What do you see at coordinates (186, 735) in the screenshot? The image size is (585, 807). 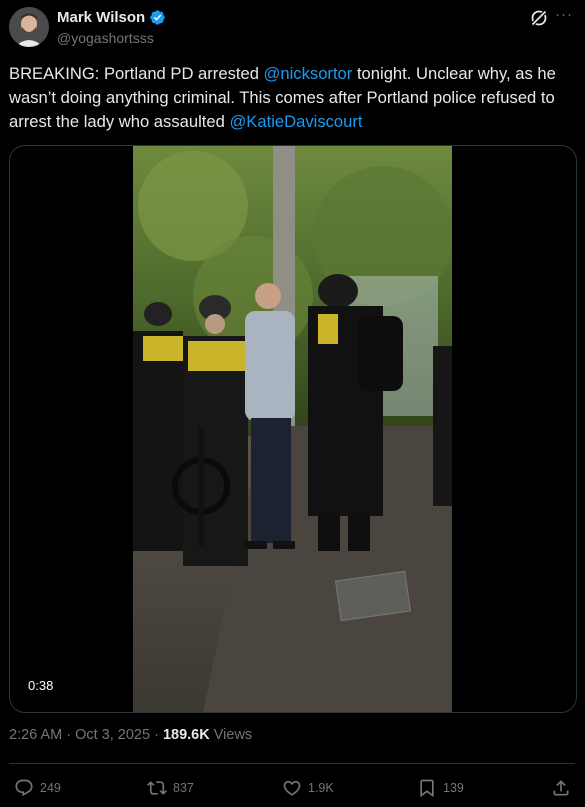 I see `views-count: 189.6K` at bounding box center [186, 735].